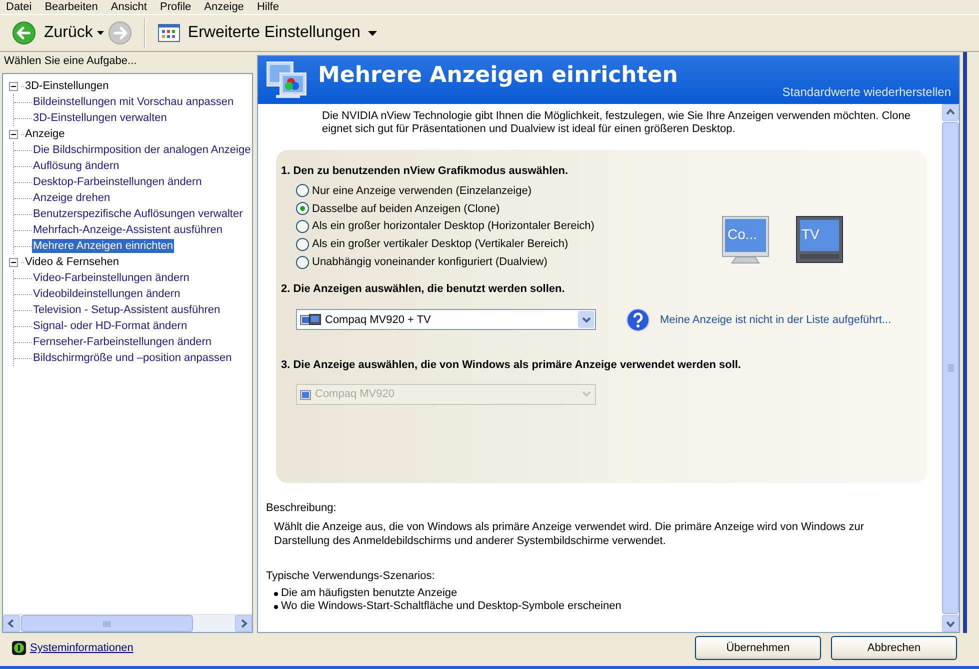 Image resolution: width=979 pixels, height=669 pixels. Describe the element at coordinates (72, 262) in the screenshot. I see `tree-group: Video & Fernsehen` at that location.